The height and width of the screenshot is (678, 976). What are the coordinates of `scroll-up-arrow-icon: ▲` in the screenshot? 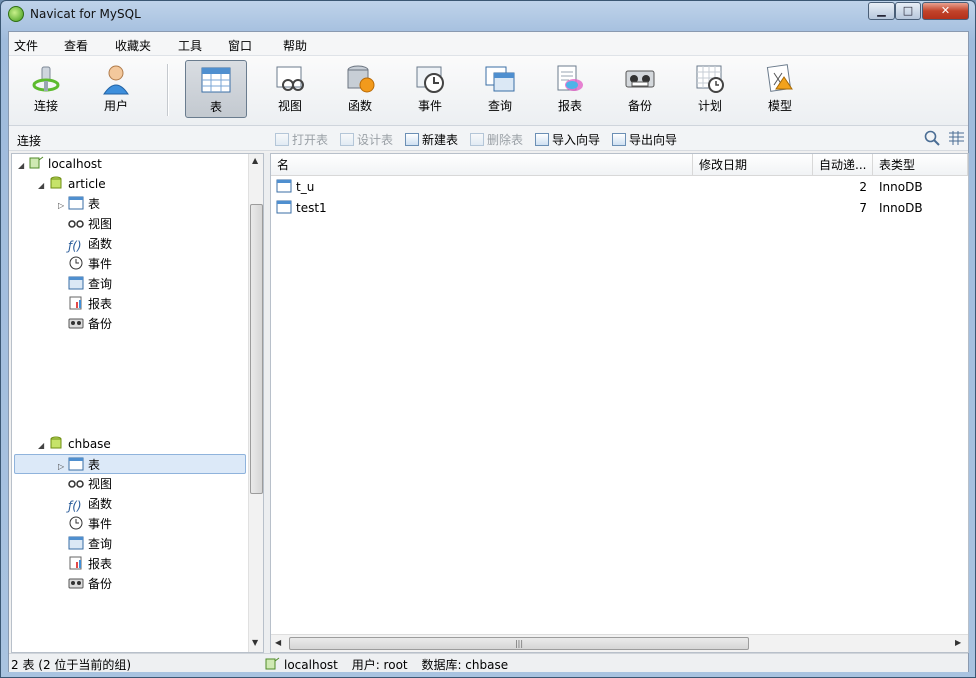 It's located at (255, 160).